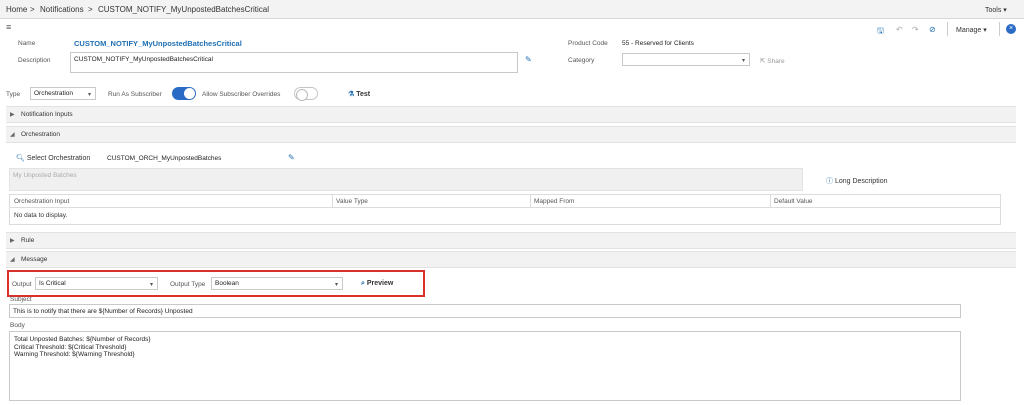 This screenshot has width=1024, height=405. I want to click on product-code-value: 55 - Reserved for Clients, so click(658, 43).